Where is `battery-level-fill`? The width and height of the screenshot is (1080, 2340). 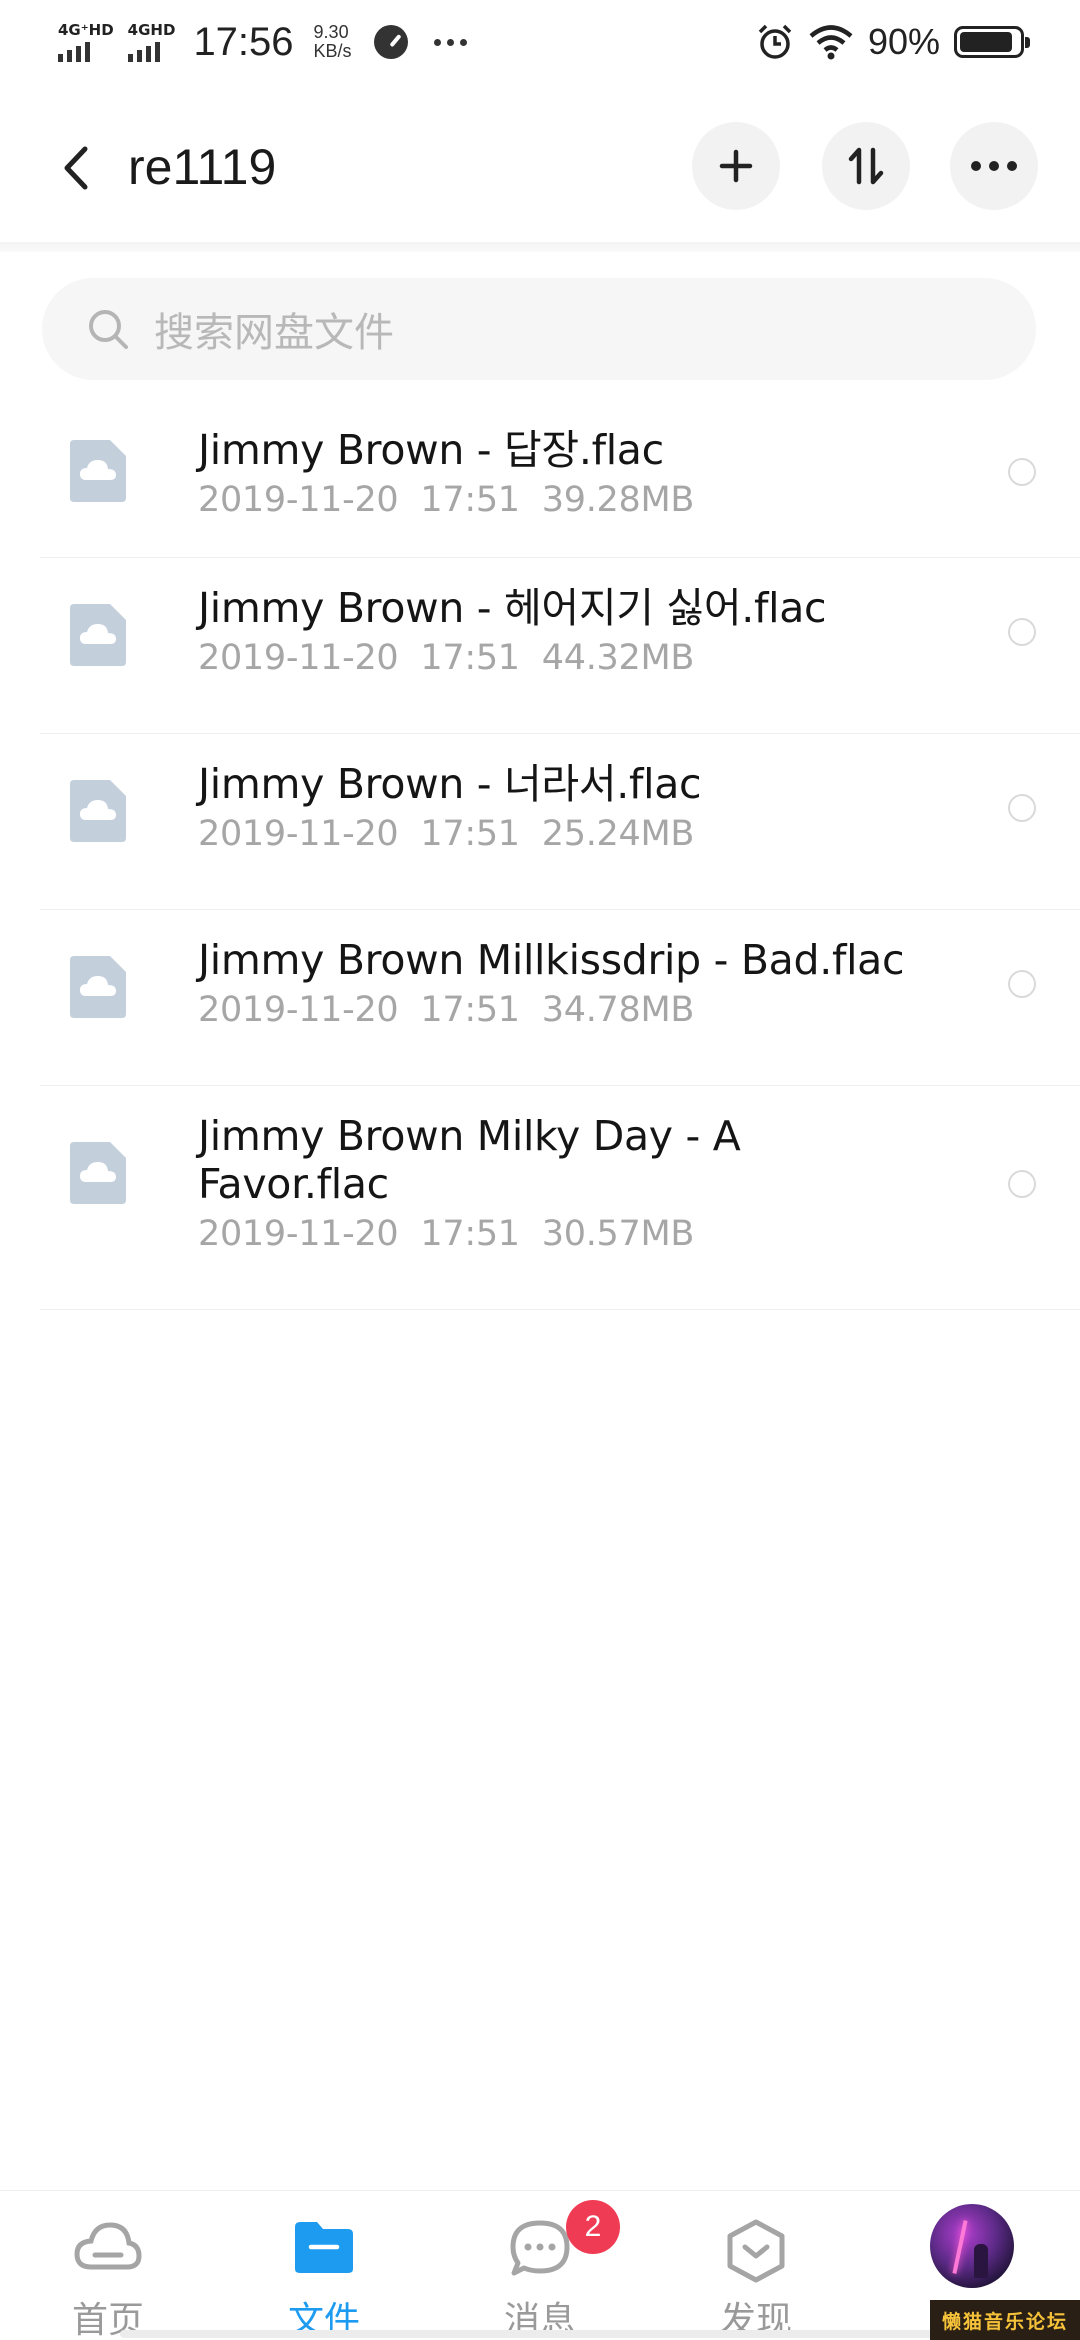
battery-level-fill is located at coordinates (986, 42).